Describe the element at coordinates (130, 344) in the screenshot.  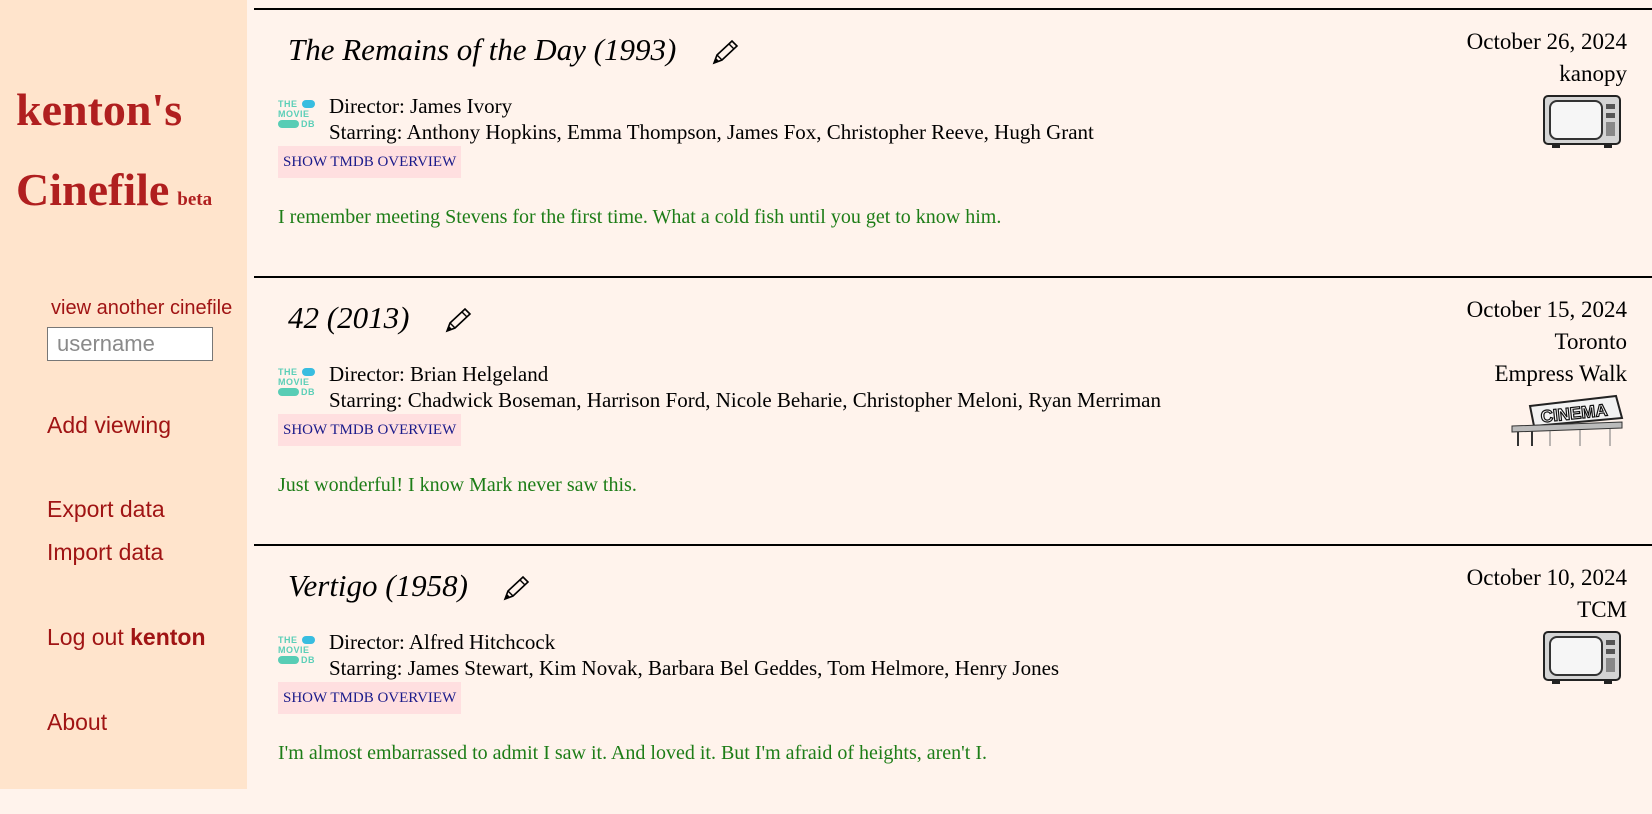
I see `username-input` at that location.